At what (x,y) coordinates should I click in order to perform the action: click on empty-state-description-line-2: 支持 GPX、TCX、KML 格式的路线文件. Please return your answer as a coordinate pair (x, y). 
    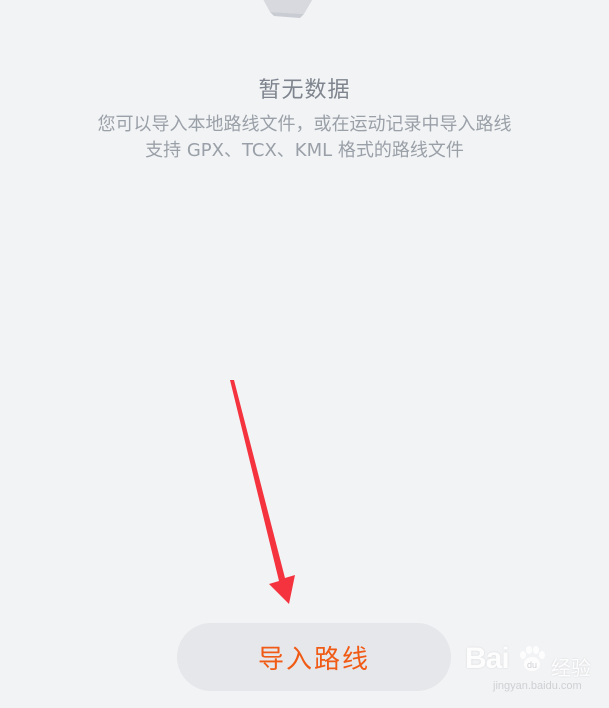
    Looking at the image, I should click on (304, 150).